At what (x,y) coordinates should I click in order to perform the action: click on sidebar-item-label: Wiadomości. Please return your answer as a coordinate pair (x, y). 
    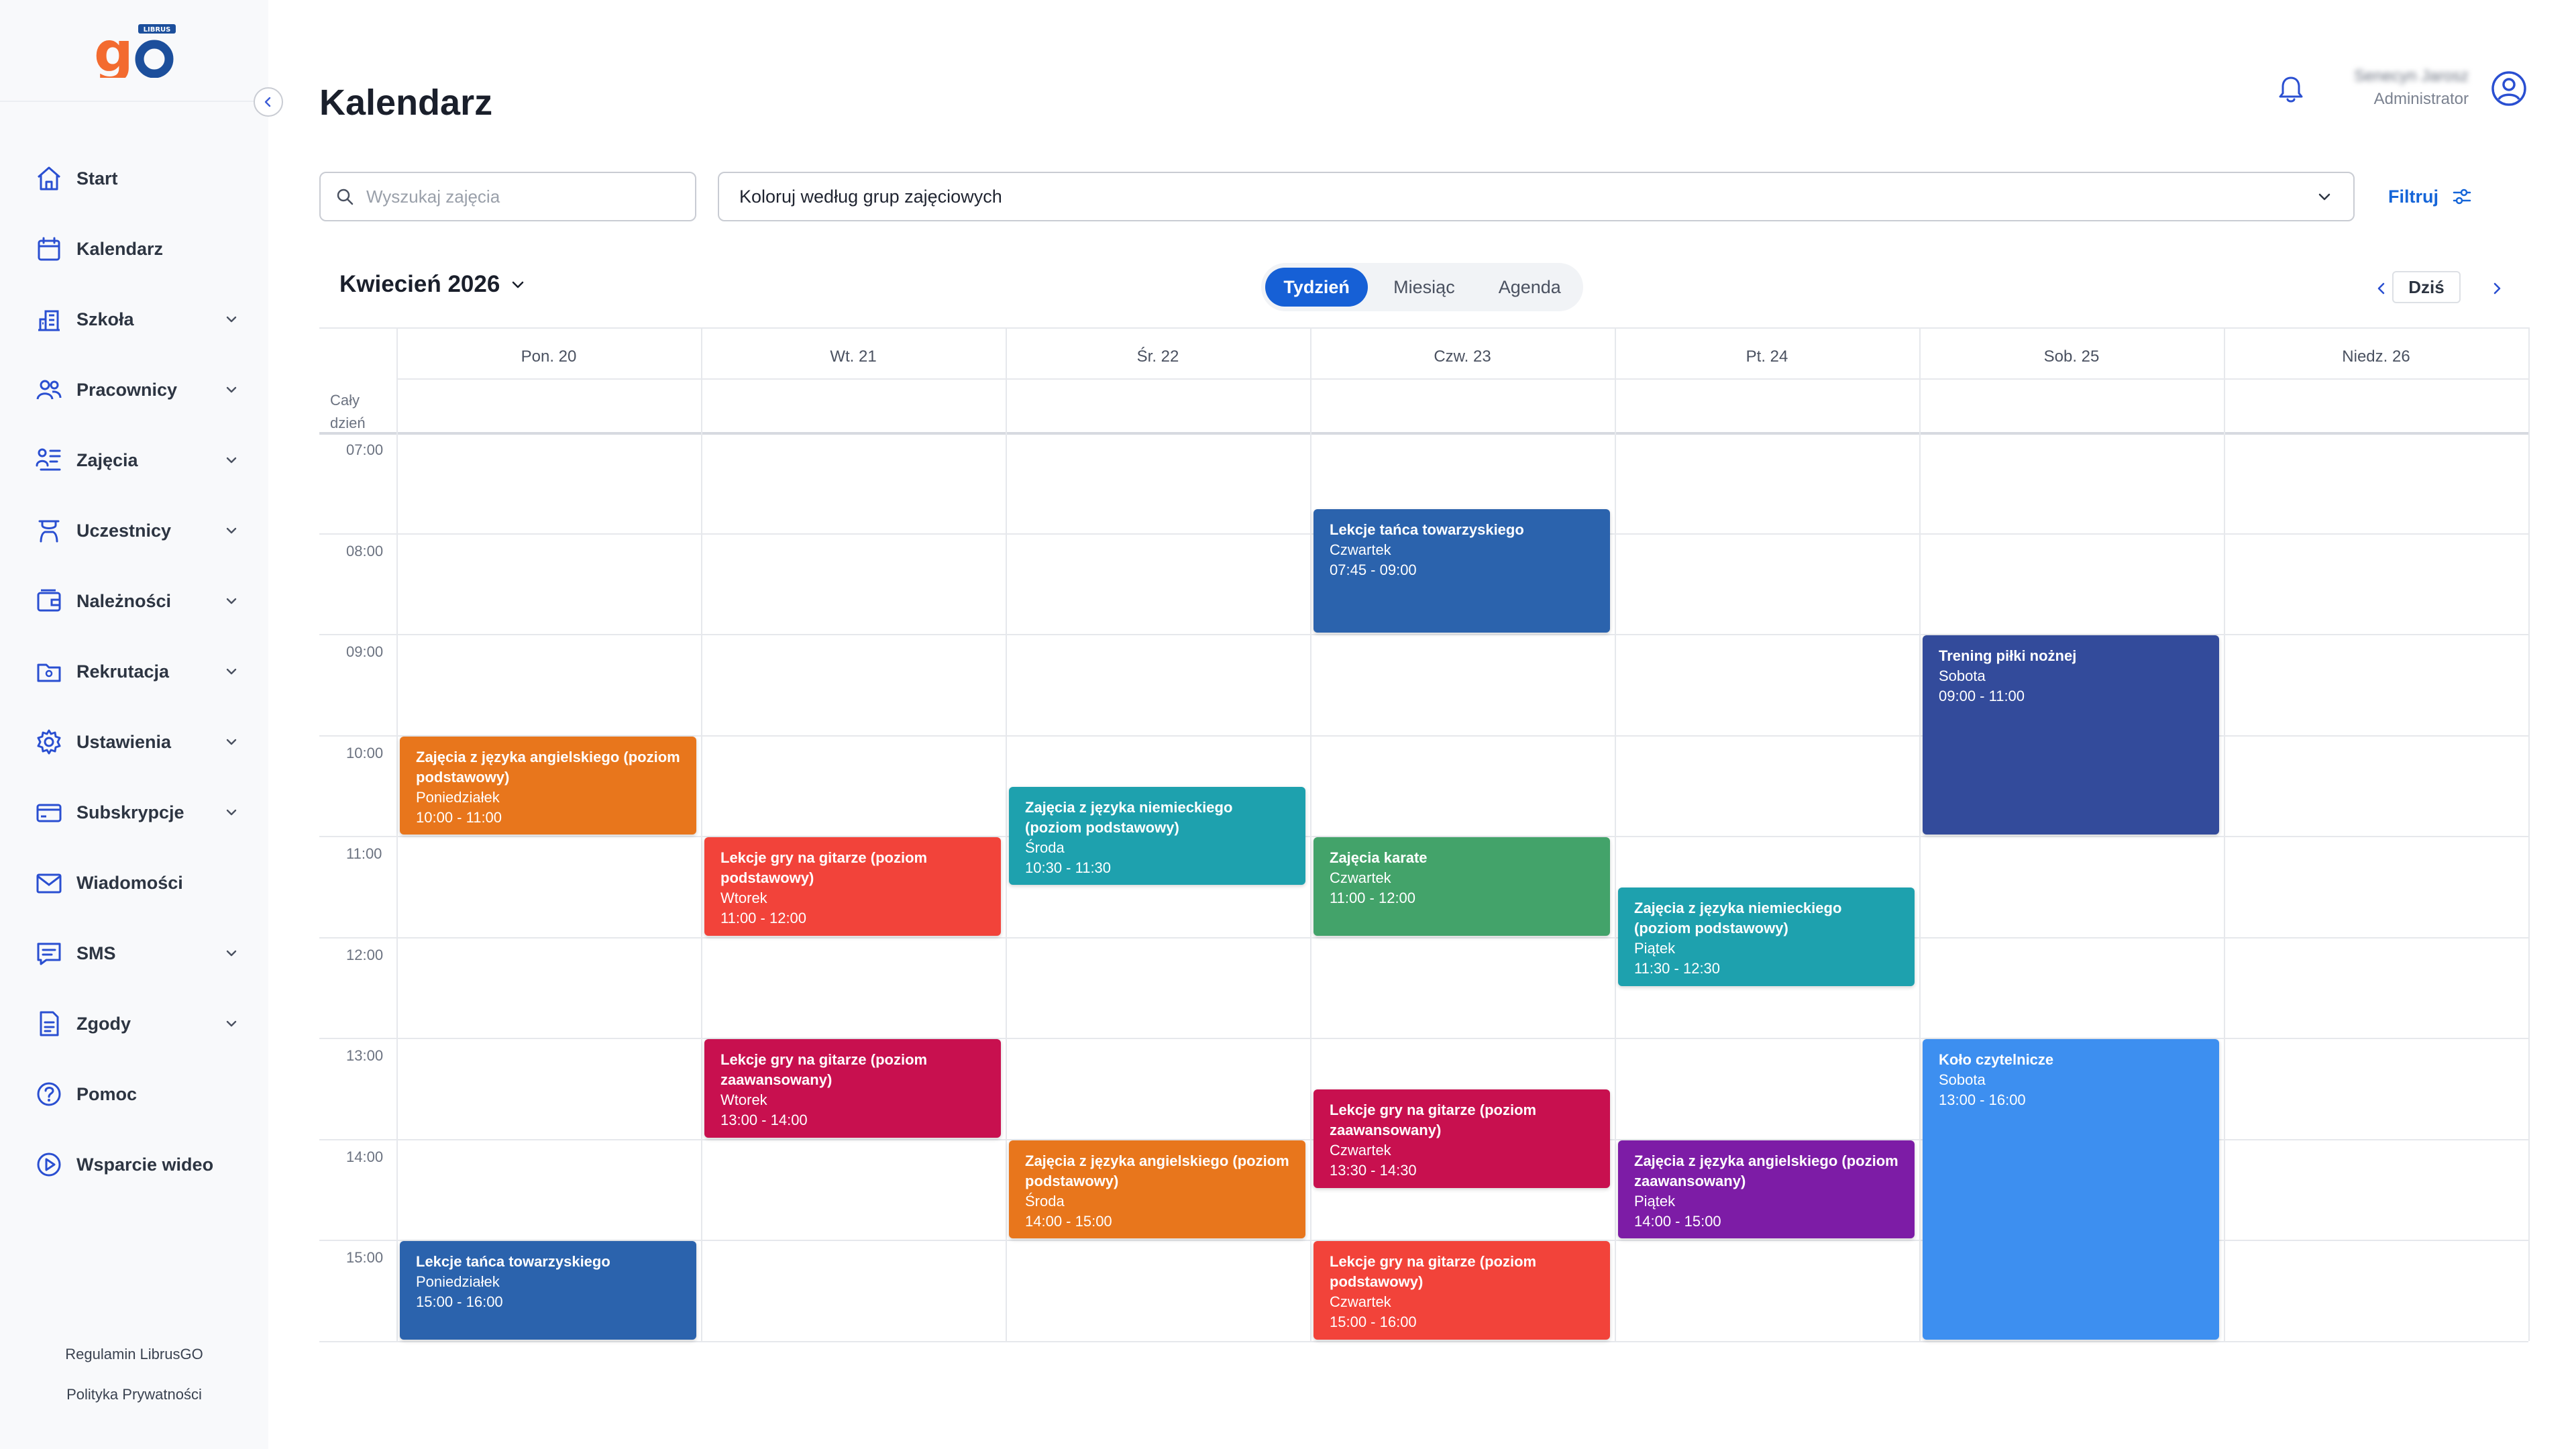
    Looking at the image, I should click on (129, 882).